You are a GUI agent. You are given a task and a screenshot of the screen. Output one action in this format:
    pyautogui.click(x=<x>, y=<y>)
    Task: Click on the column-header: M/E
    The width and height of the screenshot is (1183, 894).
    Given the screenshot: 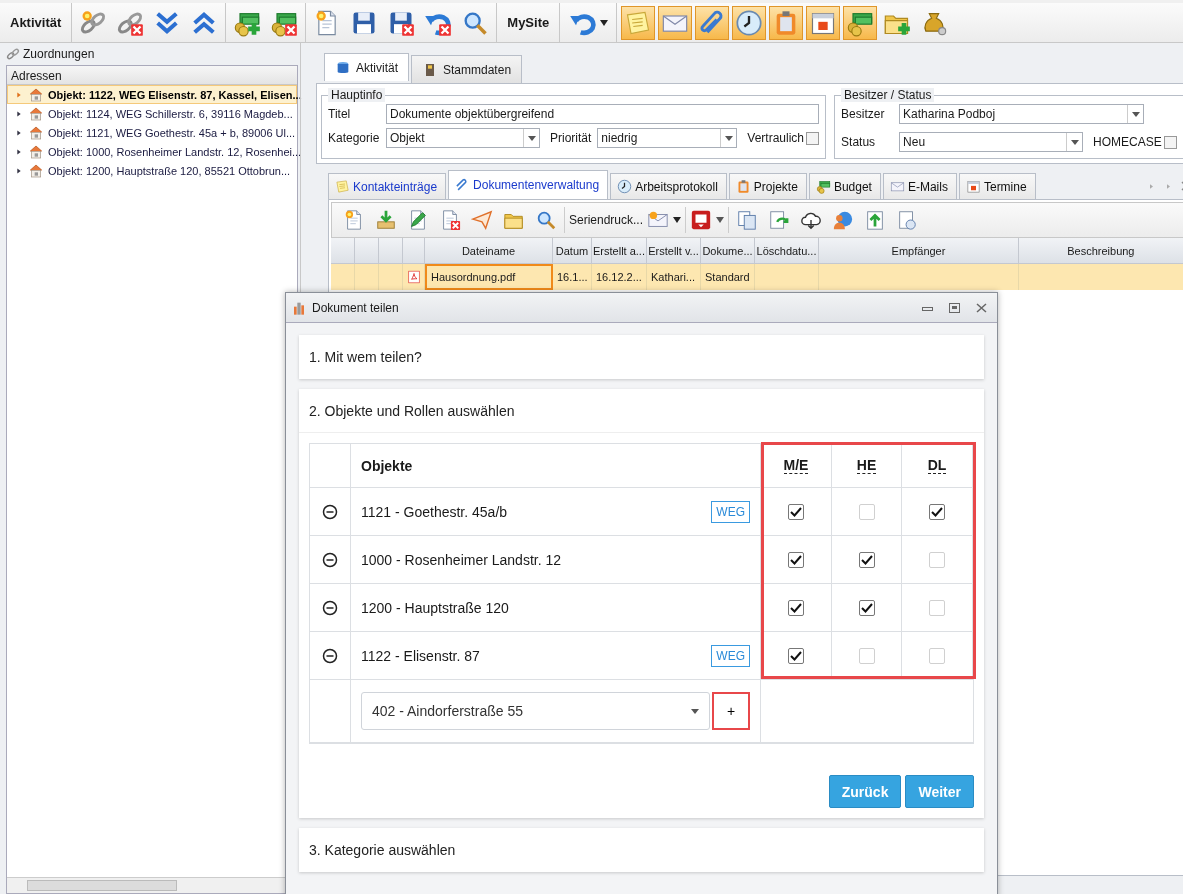 What is the action you would take?
    pyautogui.click(x=796, y=465)
    